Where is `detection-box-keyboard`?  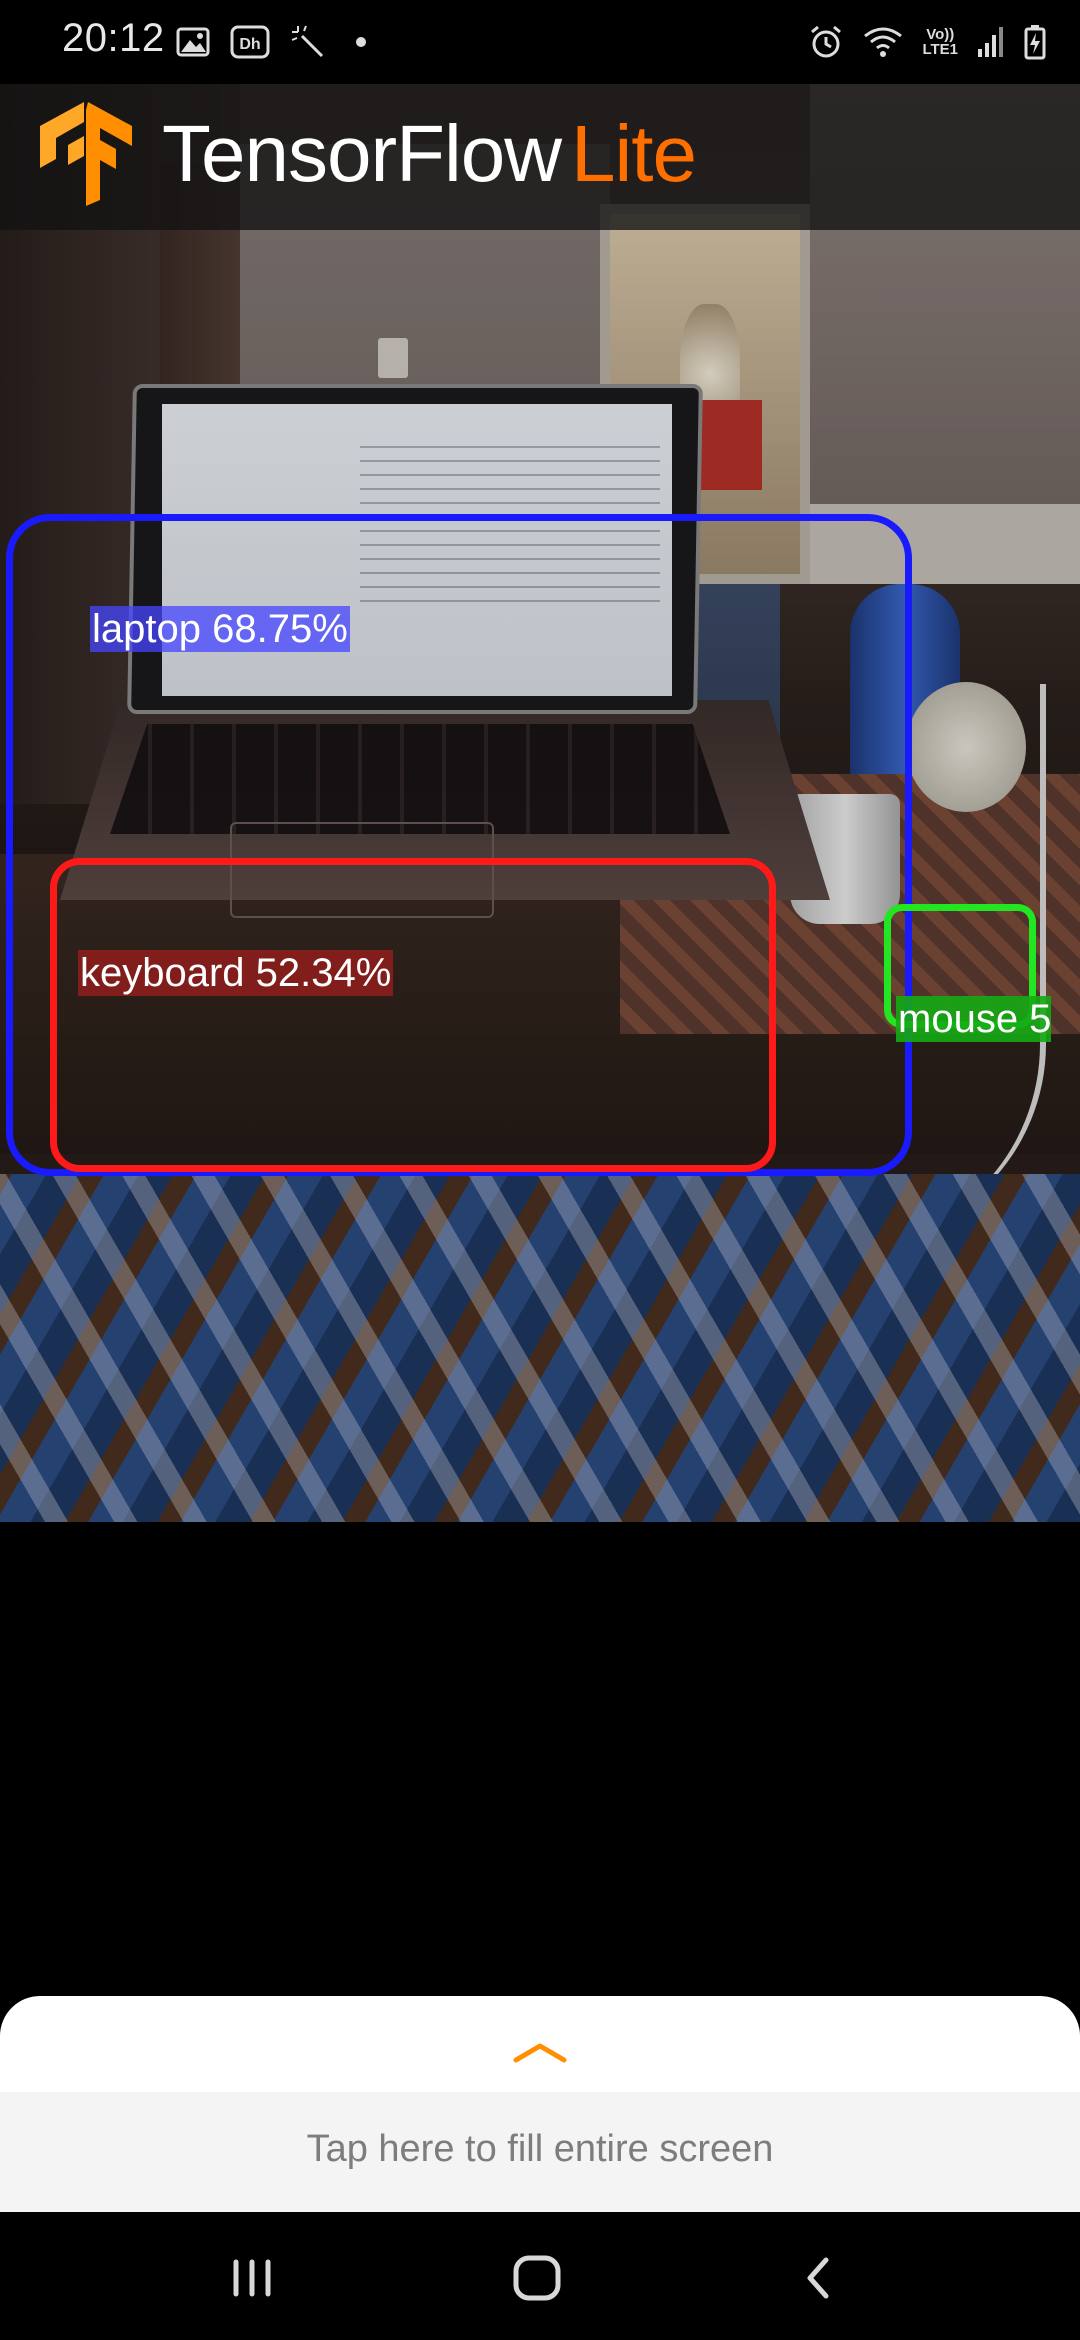 detection-box-keyboard is located at coordinates (413, 1015).